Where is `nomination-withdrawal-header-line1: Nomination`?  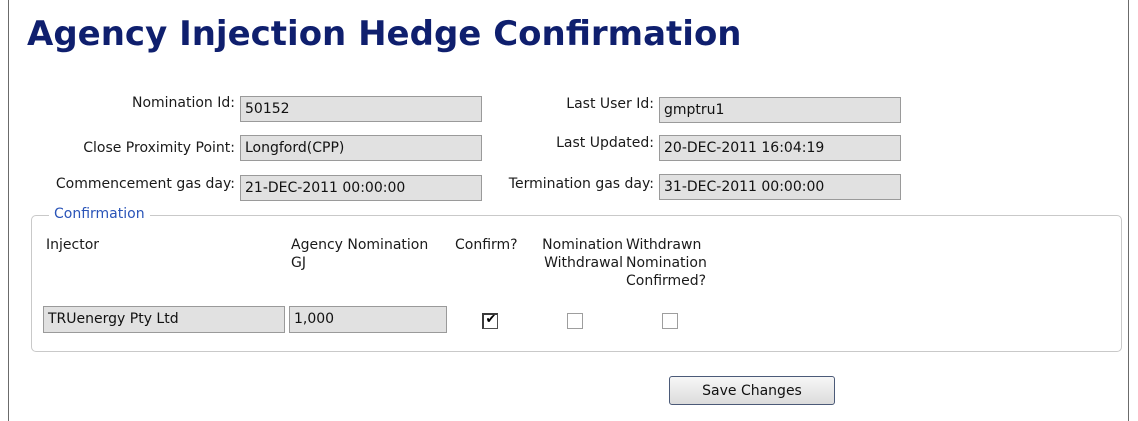
nomination-withdrawal-header-line1: Nomination is located at coordinates (582, 245).